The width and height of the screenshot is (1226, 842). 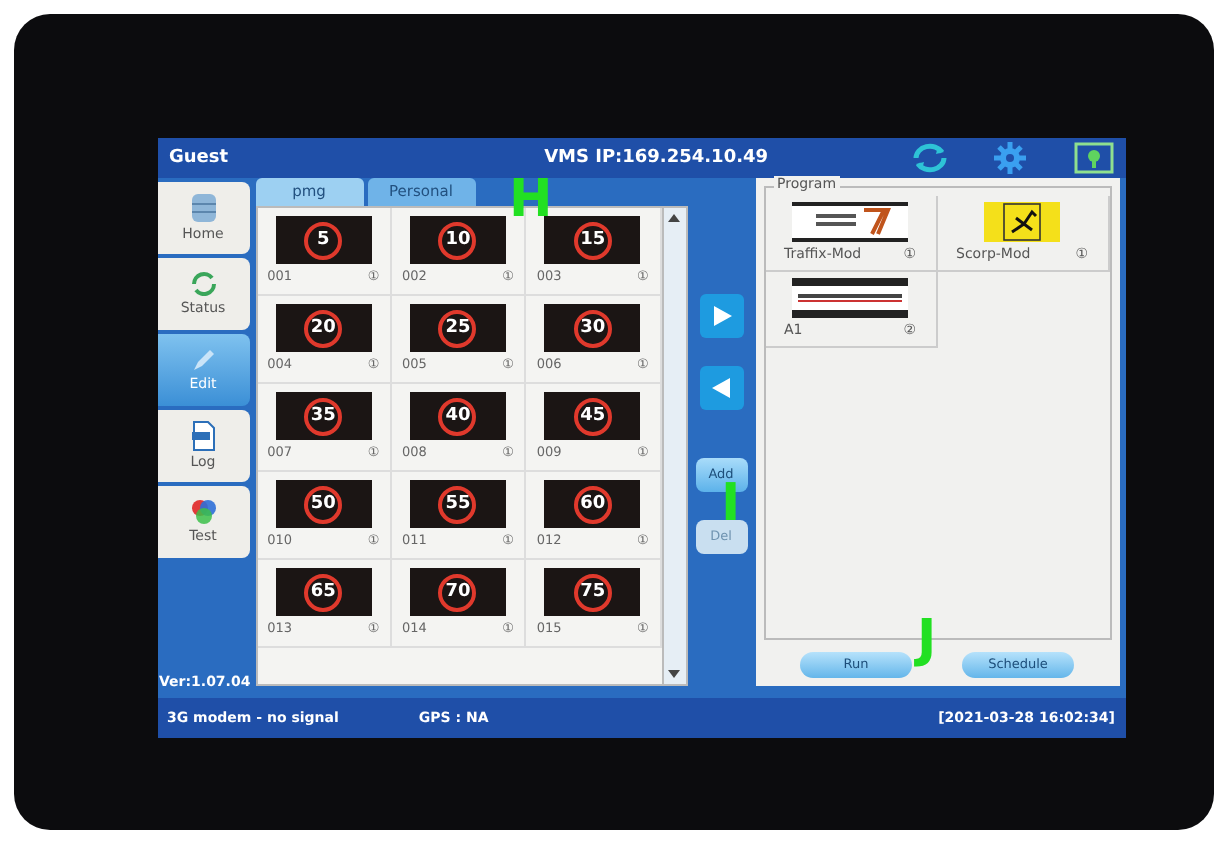 I want to click on pencil-icon, so click(x=203, y=360).